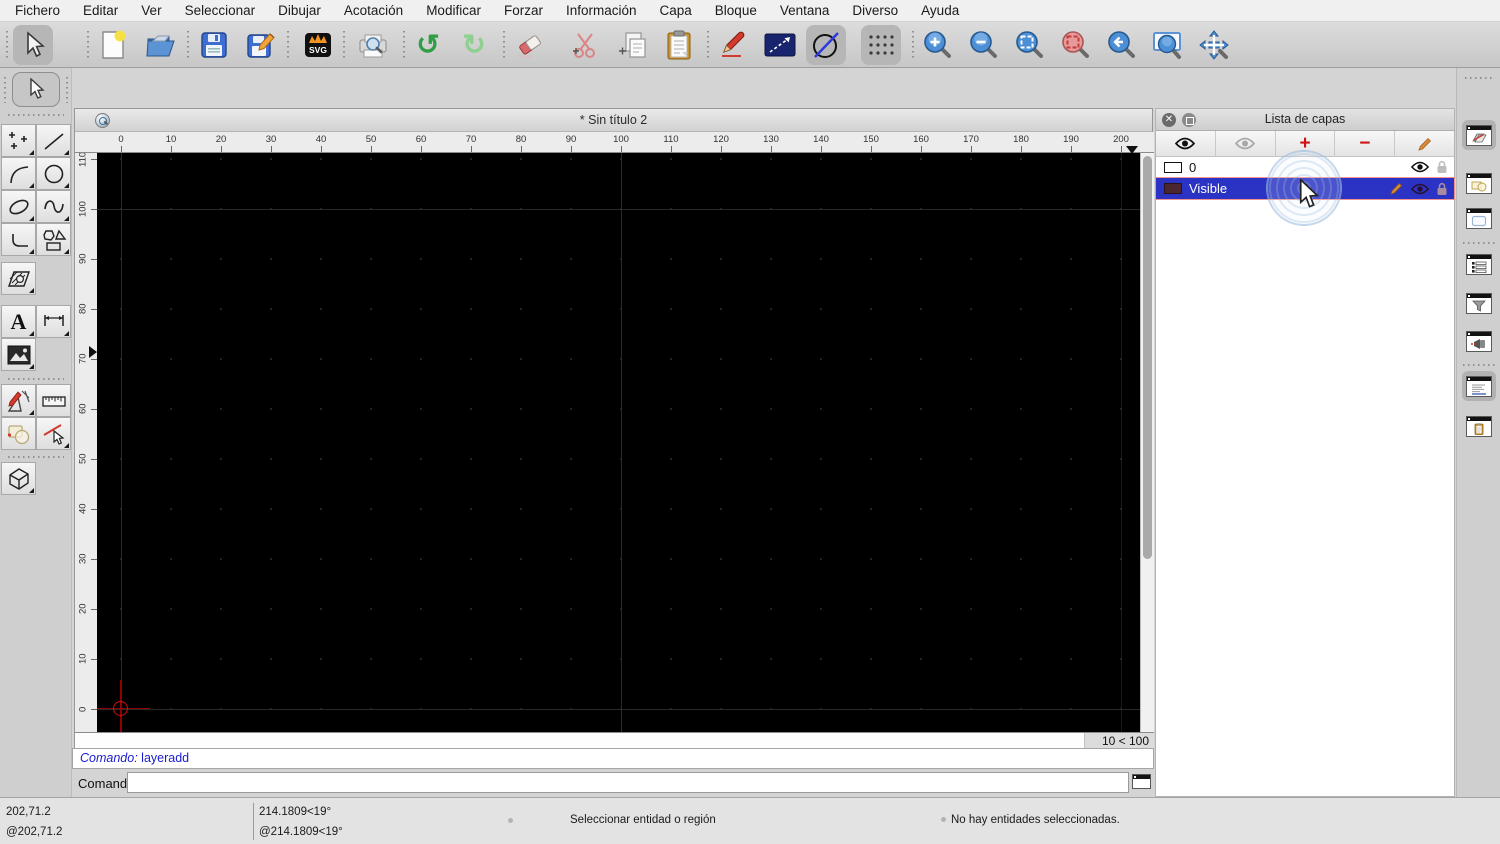  Describe the element at coordinates (736, 10) in the screenshot. I see `menu-item-bloque: Bloque` at that location.